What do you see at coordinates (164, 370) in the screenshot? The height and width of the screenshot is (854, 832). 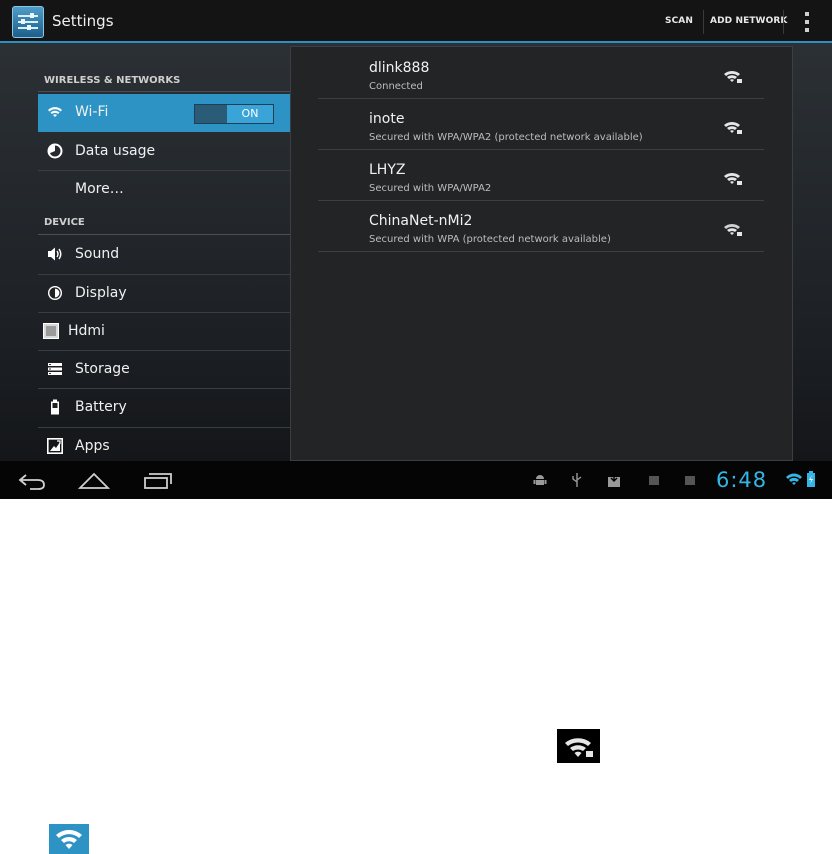 I see `settings-item-storage: Storage` at bounding box center [164, 370].